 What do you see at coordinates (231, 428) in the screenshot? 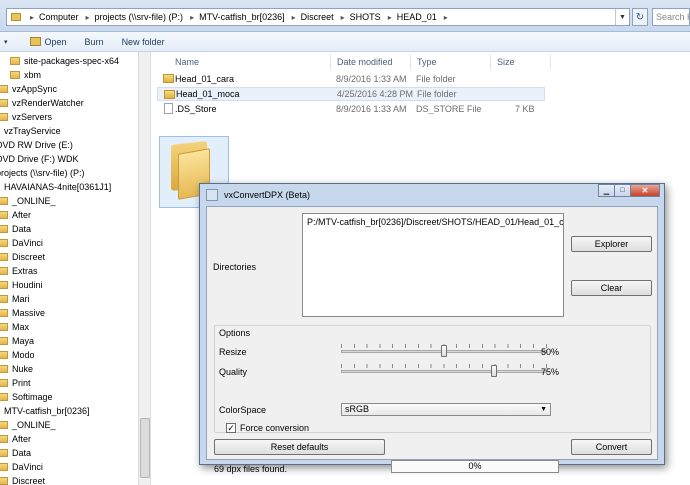
I see `force-conversion-checkbox: ✓` at bounding box center [231, 428].